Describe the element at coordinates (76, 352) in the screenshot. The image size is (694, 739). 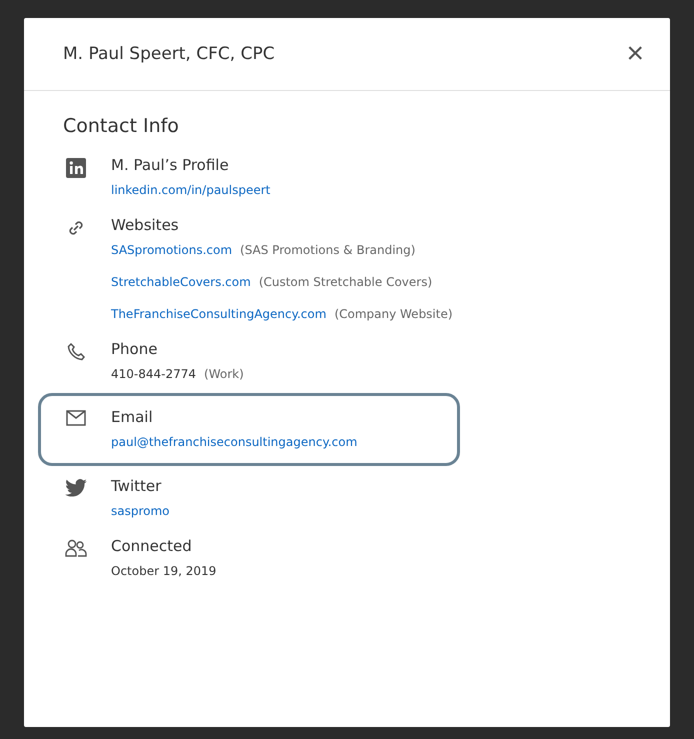
I see `phone-icon` at that location.